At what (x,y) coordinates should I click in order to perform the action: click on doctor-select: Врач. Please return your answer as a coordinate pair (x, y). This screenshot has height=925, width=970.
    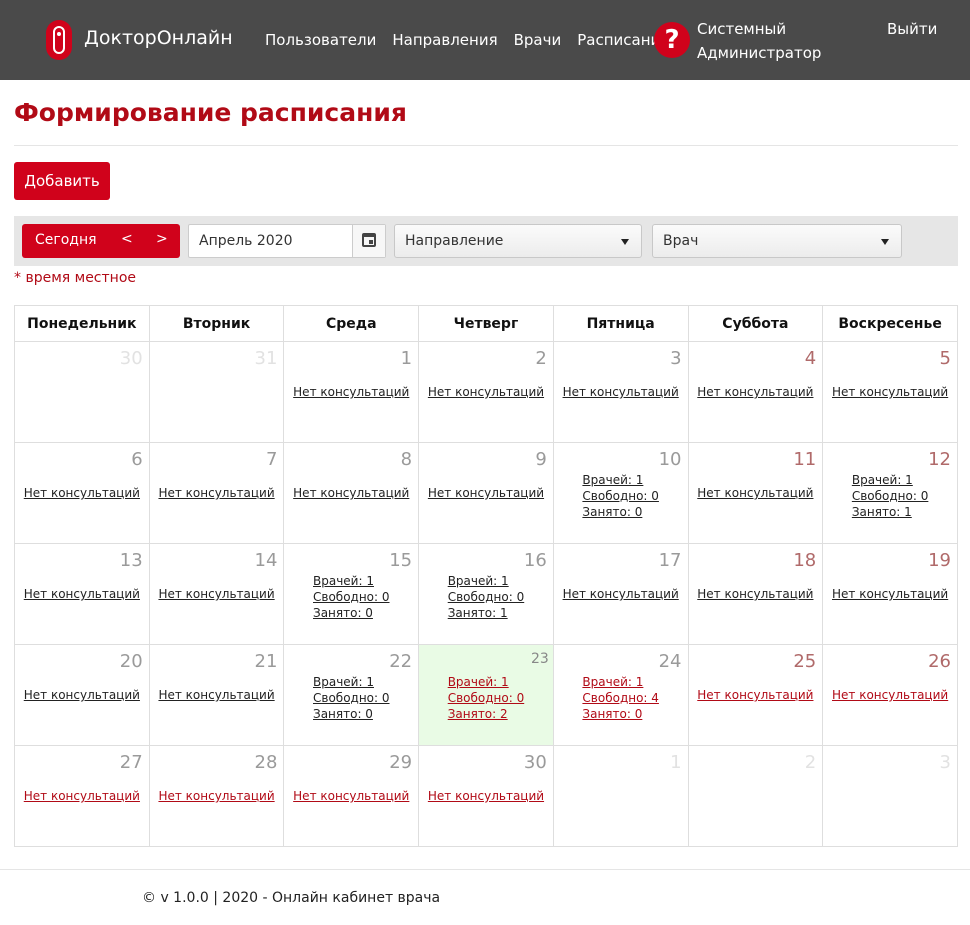
    Looking at the image, I should click on (777, 241).